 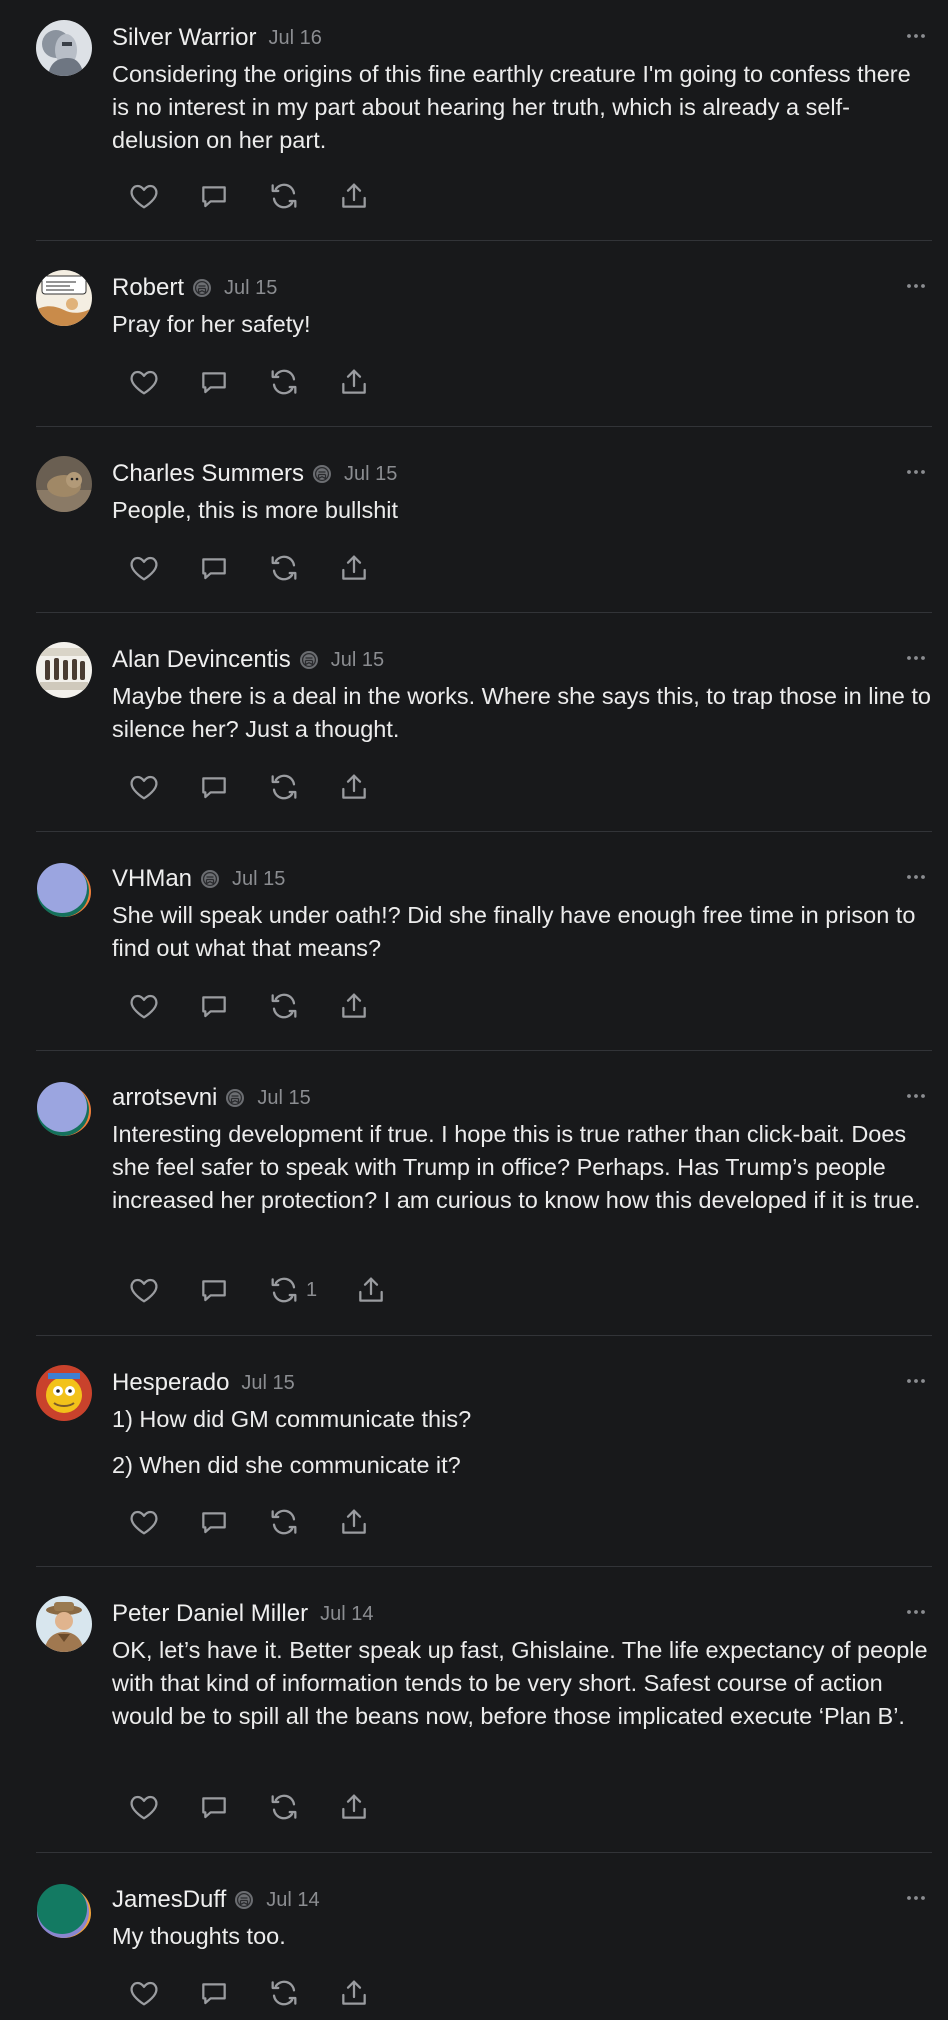 What do you see at coordinates (184, 38) in the screenshot?
I see `author-name: Silver Warrior` at bounding box center [184, 38].